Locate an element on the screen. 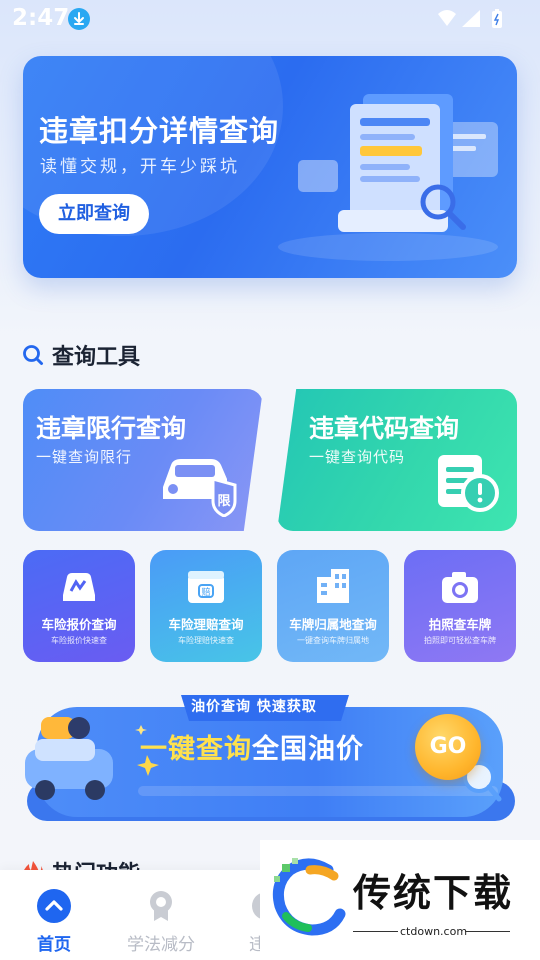 The height and width of the screenshot is (960, 540). restriction-badge: 限 is located at coordinates (224, 501).